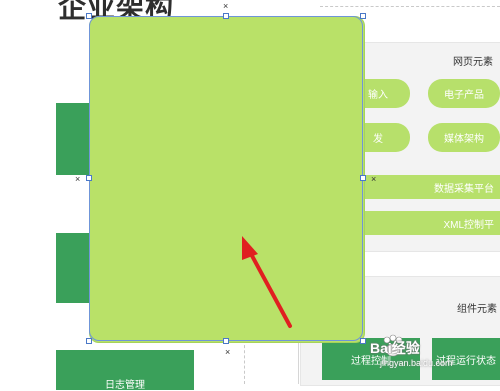  Describe the element at coordinates (423, 187) in the screenshot. I see `bar-data-collection: 数据采集平台` at that location.